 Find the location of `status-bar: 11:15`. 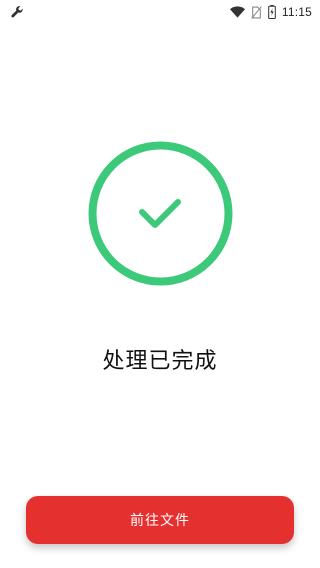

status-bar: 11:15 is located at coordinates (160, 12).